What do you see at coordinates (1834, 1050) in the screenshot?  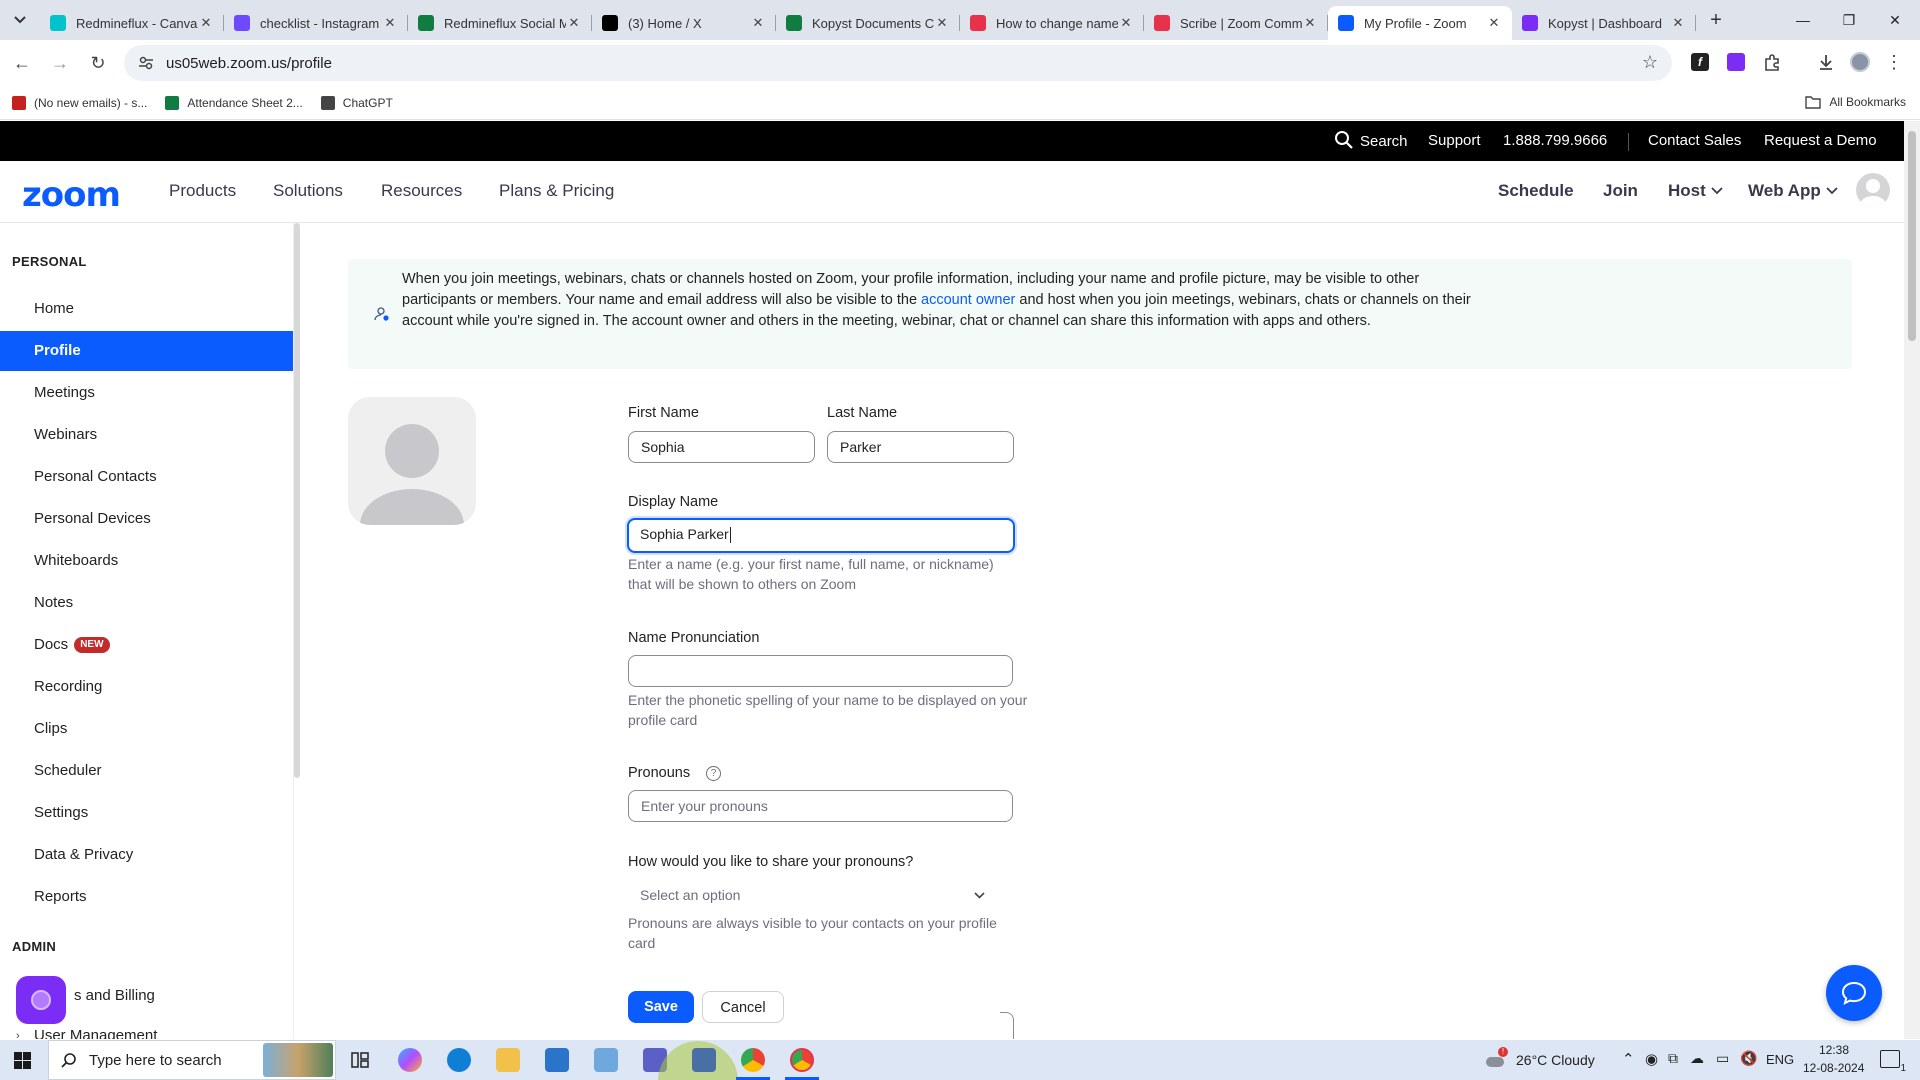 I see `clock-time: 12:38` at bounding box center [1834, 1050].